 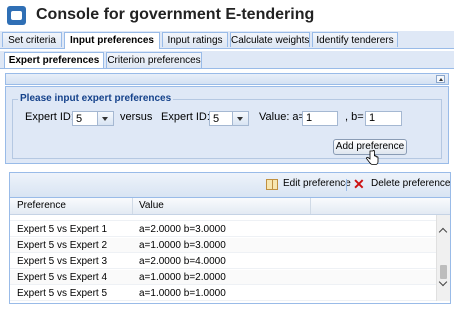 What do you see at coordinates (229, 118) in the screenshot?
I see `expert-id-select-2: 5` at bounding box center [229, 118].